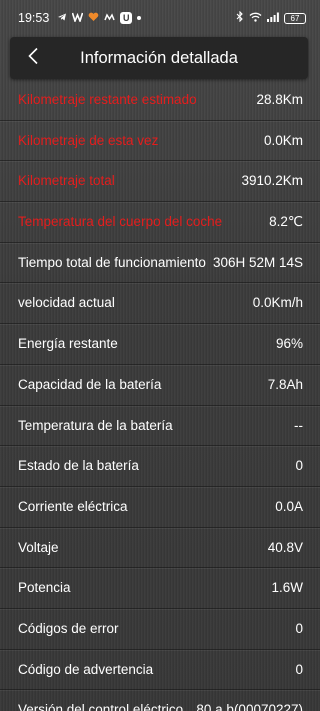  I want to click on list-item: Temperatura de la batería --, so click(160, 426).